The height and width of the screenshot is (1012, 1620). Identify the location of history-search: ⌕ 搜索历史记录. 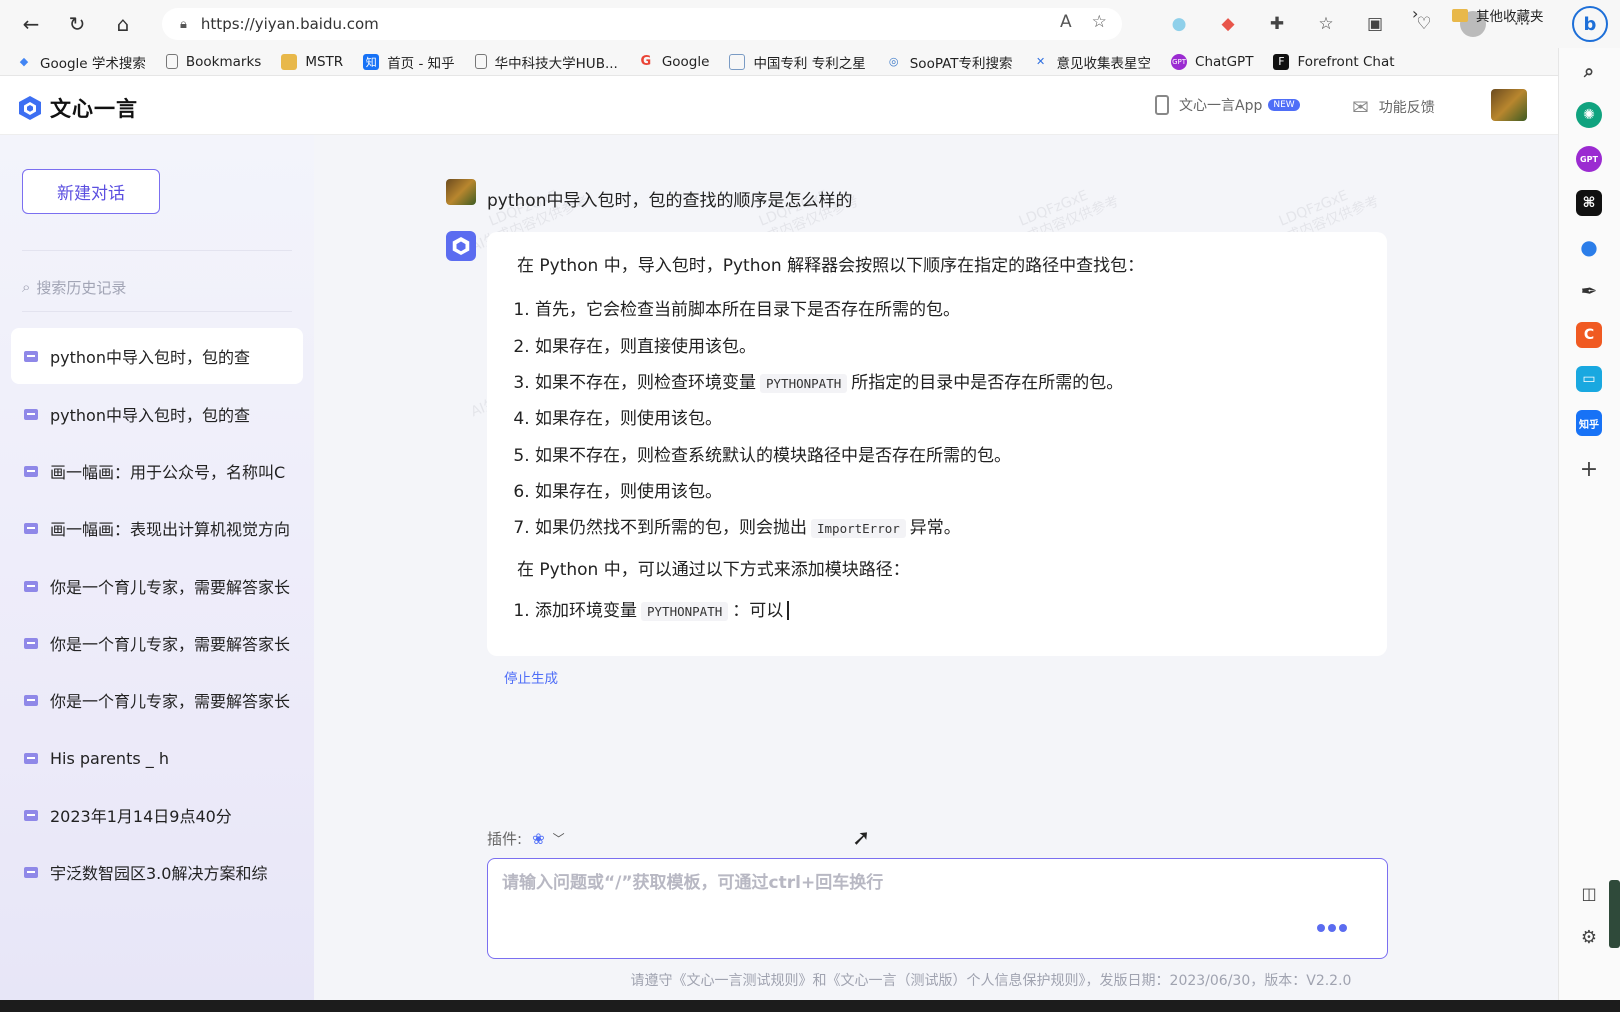
(157, 287).